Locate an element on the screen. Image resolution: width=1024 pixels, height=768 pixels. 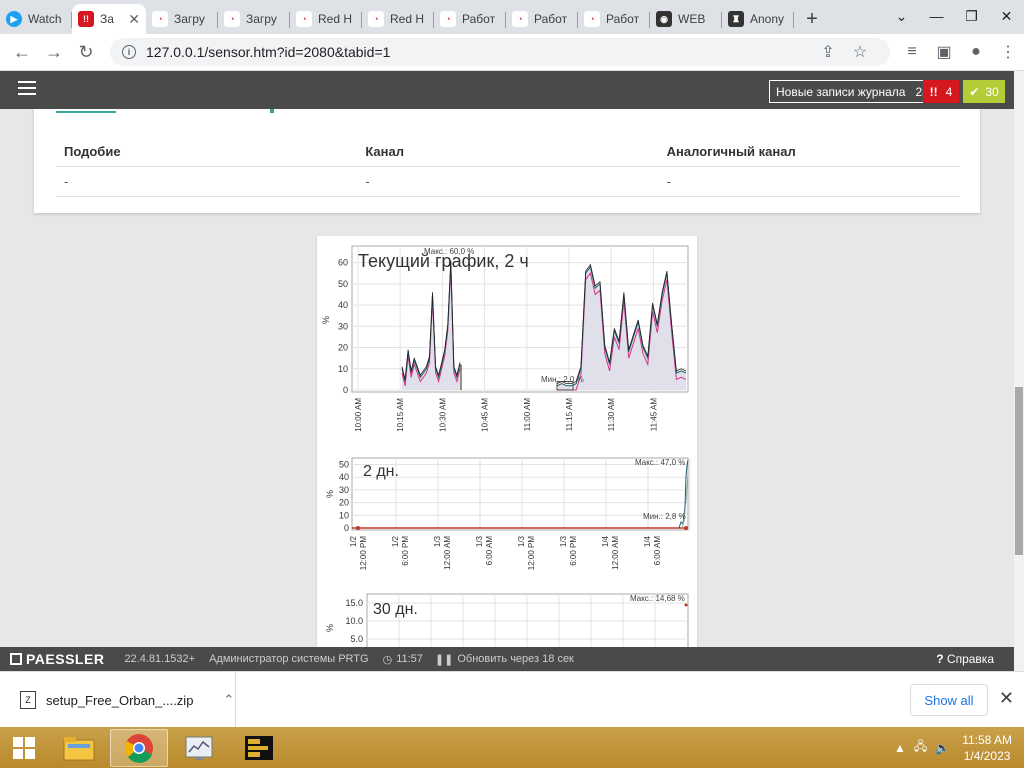
table-header-row: Подобие Канал Аналогичный канал is located at coordinates (508, 152).